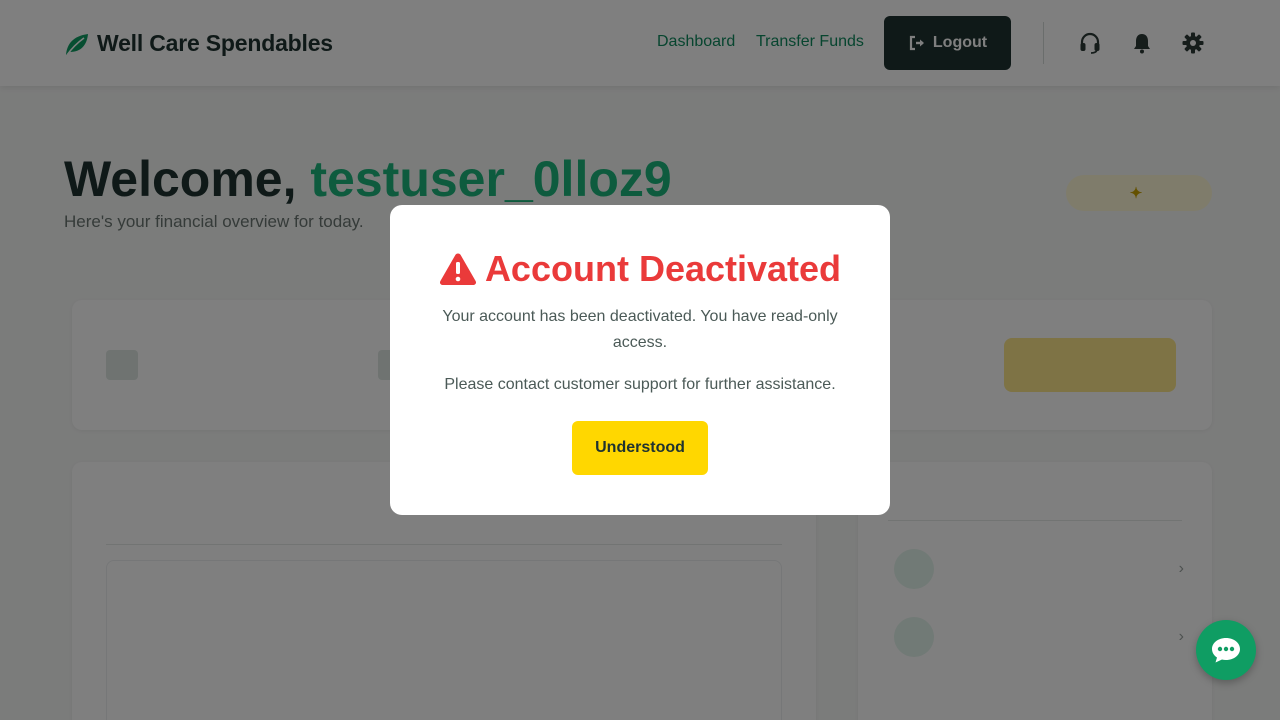 Image resolution: width=1280 pixels, height=720 pixels. I want to click on modal-title: Account Deactivated, so click(640, 269).